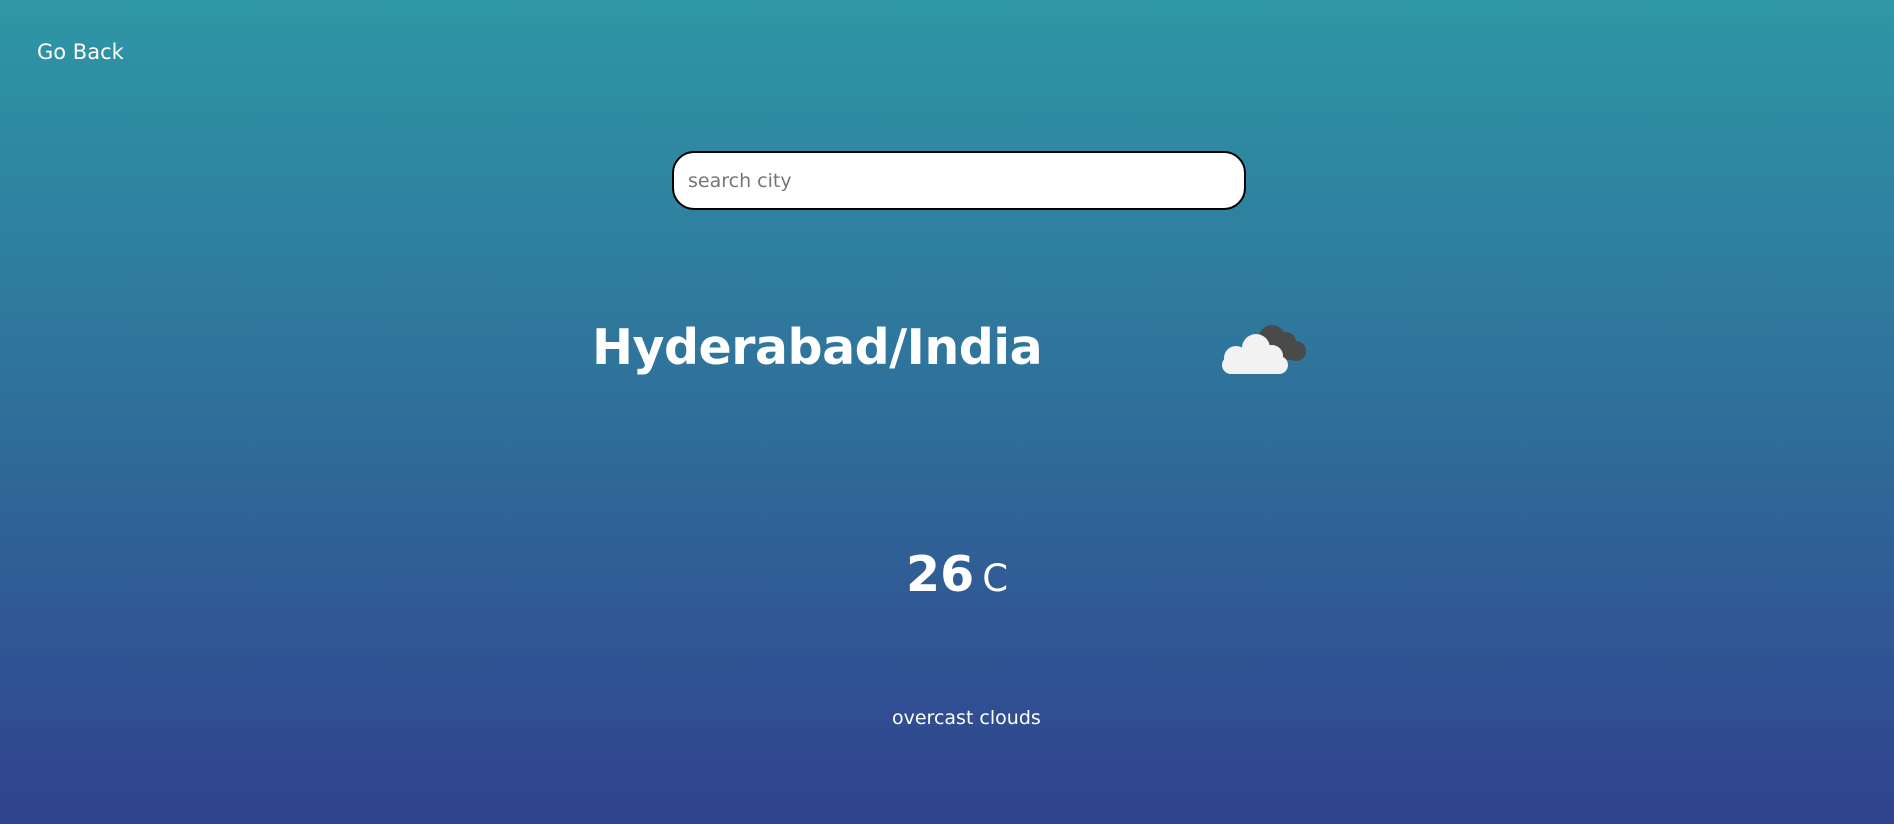  What do you see at coordinates (1264, 349) in the screenshot?
I see `overcast-clouds-icon` at bounding box center [1264, 349].